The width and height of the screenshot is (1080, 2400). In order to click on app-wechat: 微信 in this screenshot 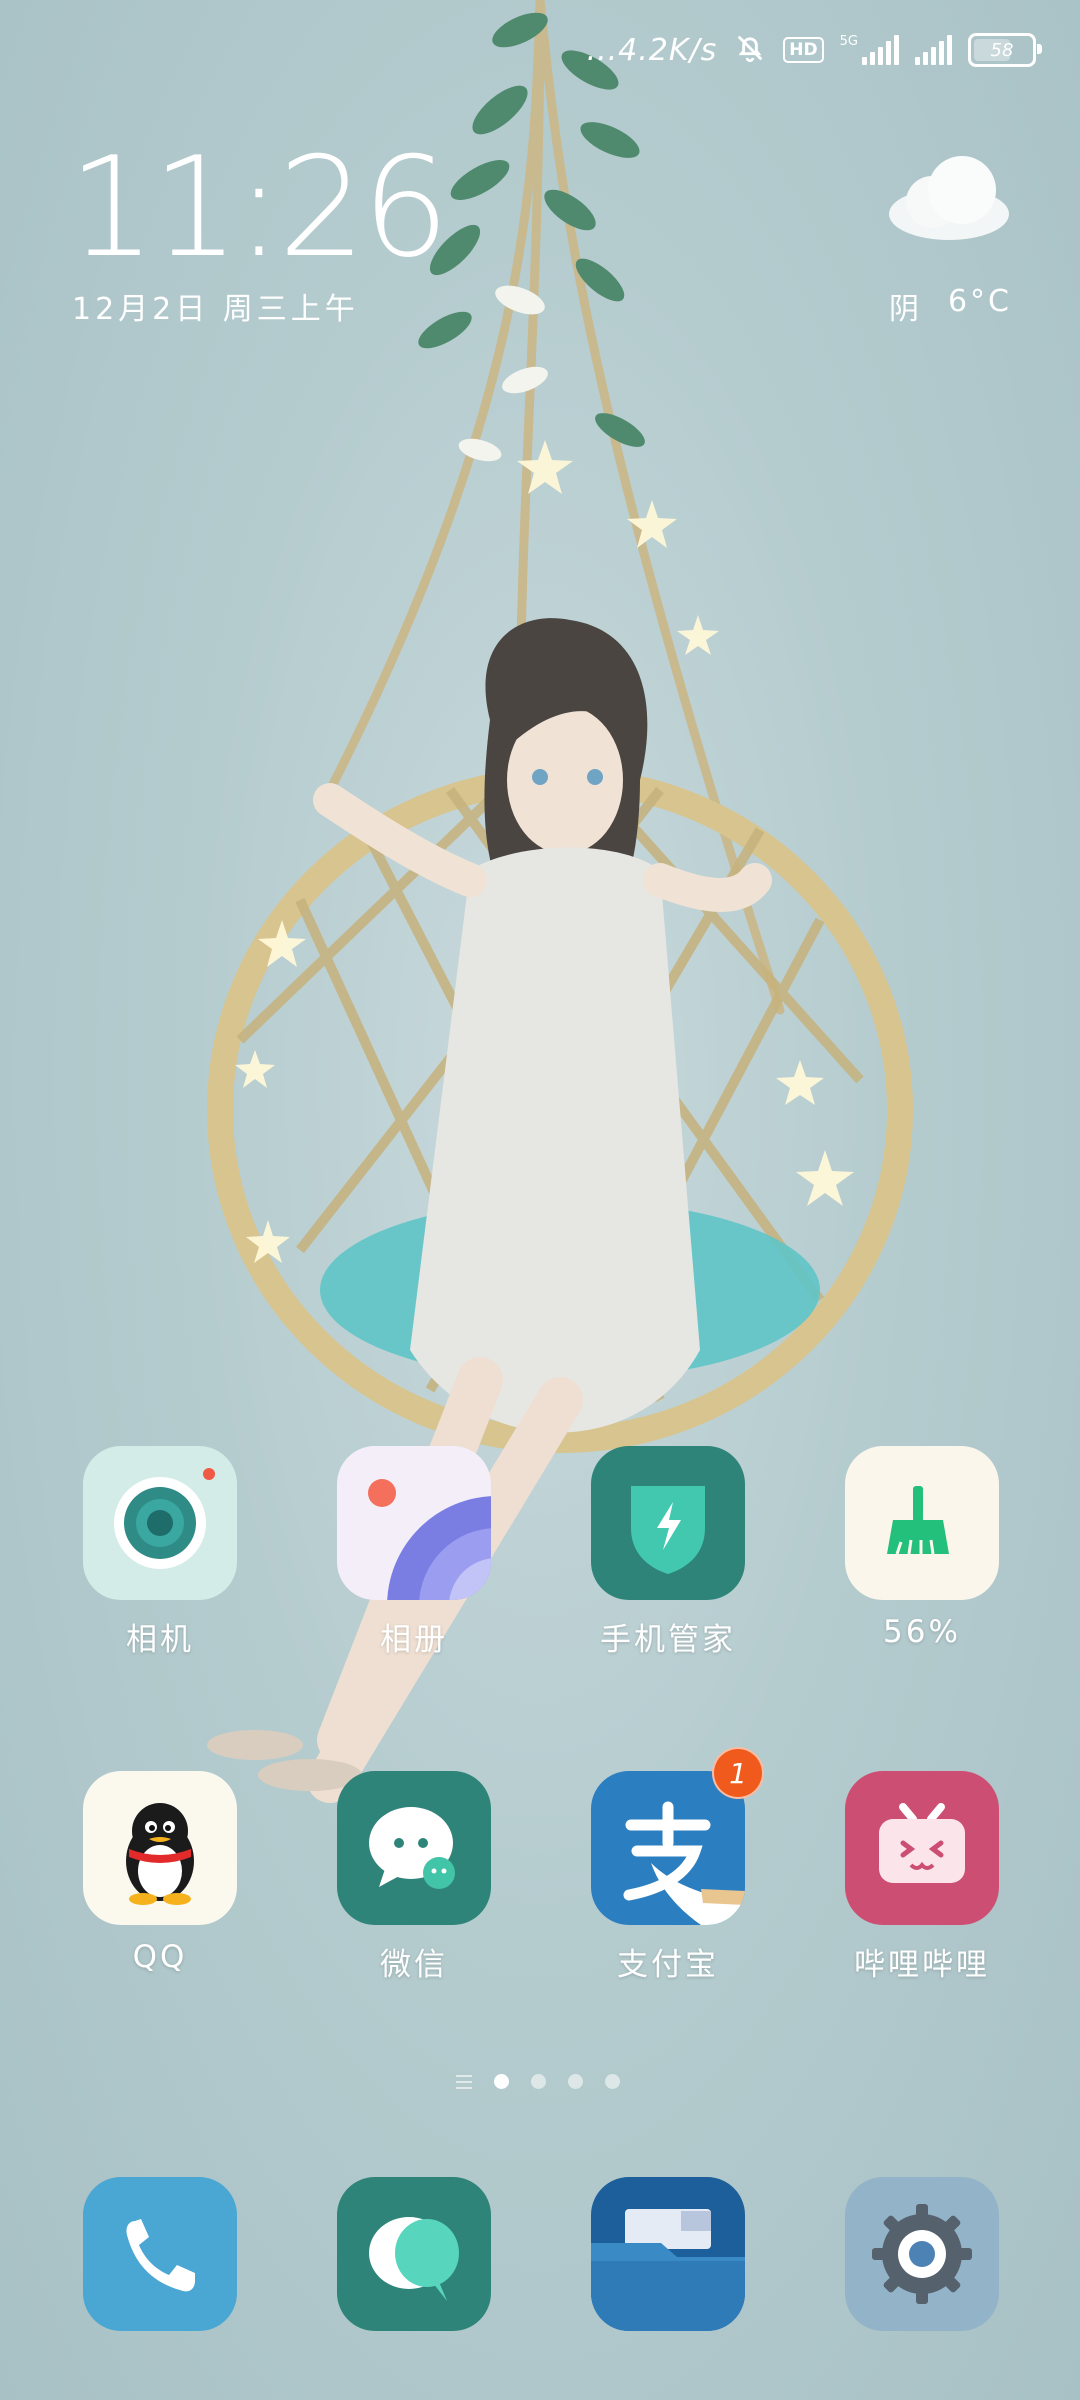, I will do `click(414, 1877)`.